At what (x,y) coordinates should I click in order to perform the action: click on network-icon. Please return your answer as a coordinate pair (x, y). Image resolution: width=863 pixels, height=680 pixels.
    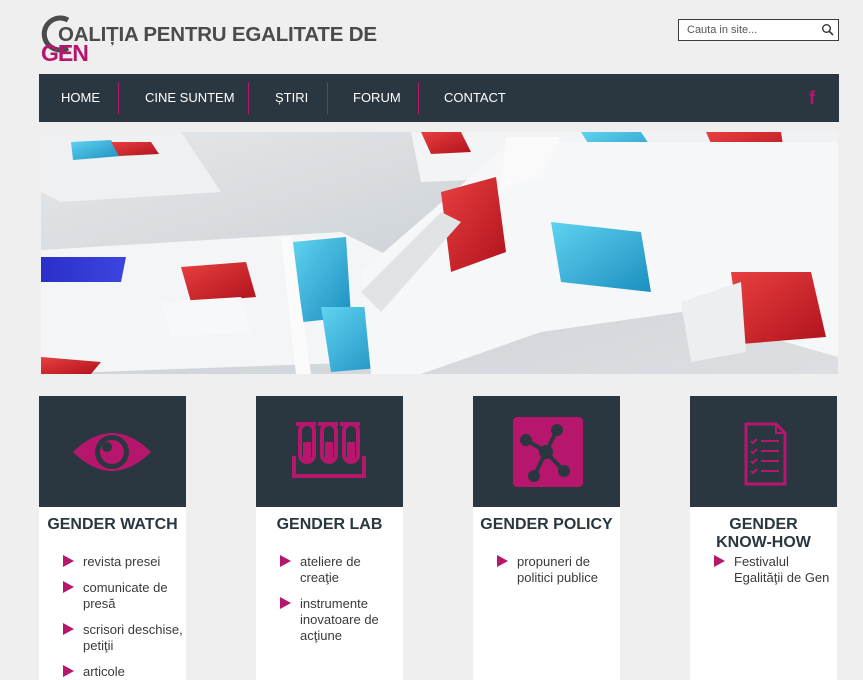
    Looking at the image, I should click on (548, 452).